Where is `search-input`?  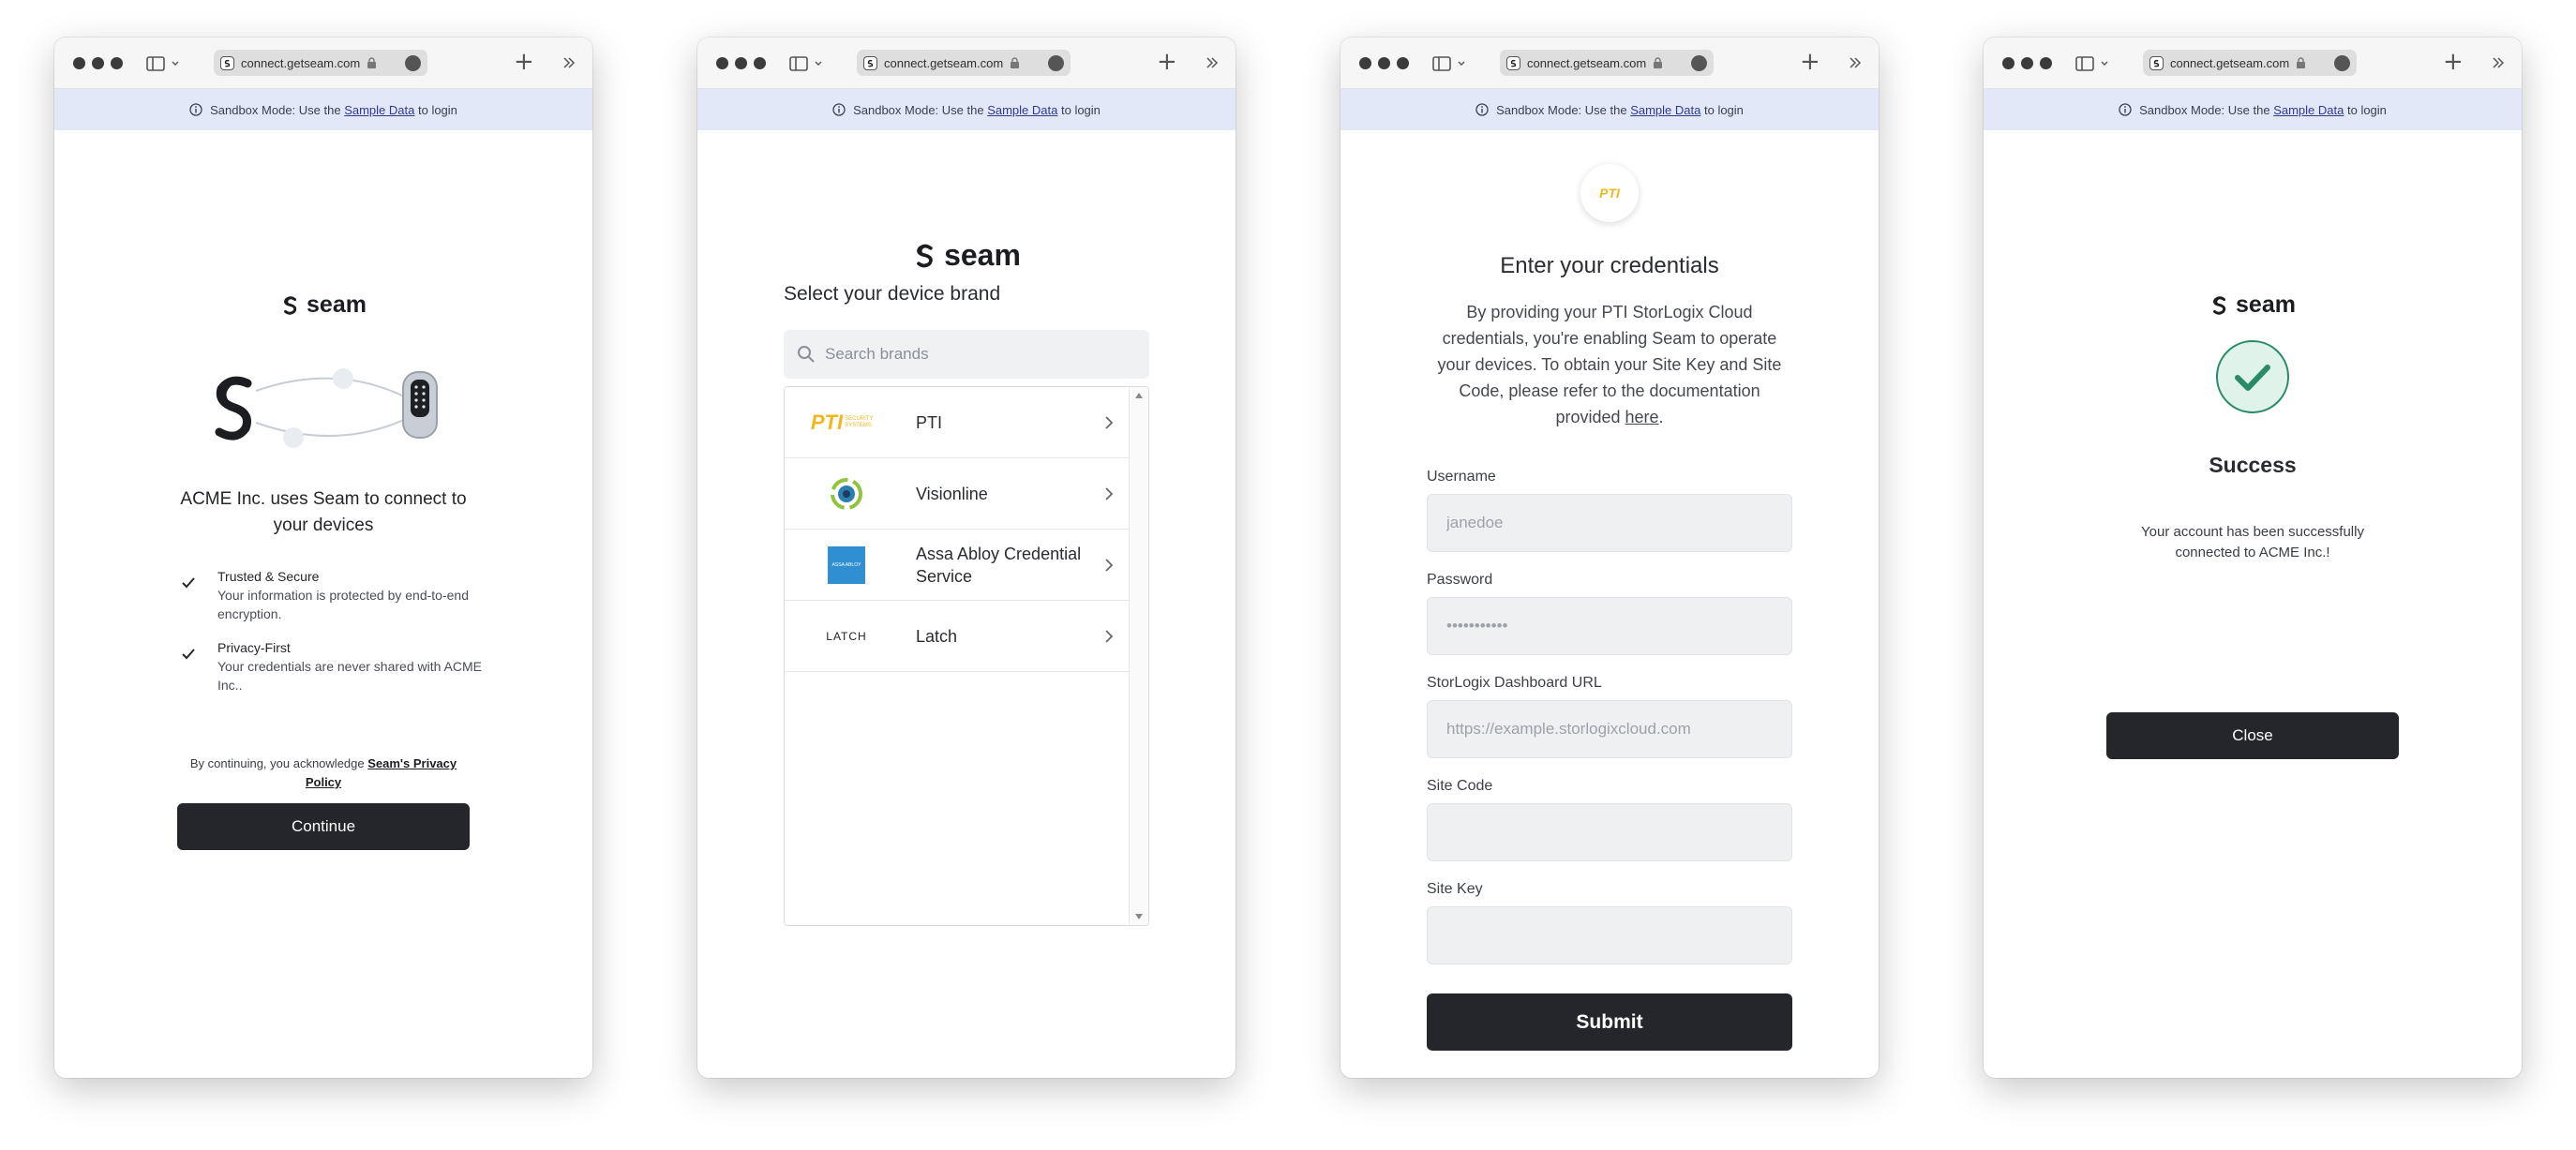 search-input is located at coordinates (975, 354).